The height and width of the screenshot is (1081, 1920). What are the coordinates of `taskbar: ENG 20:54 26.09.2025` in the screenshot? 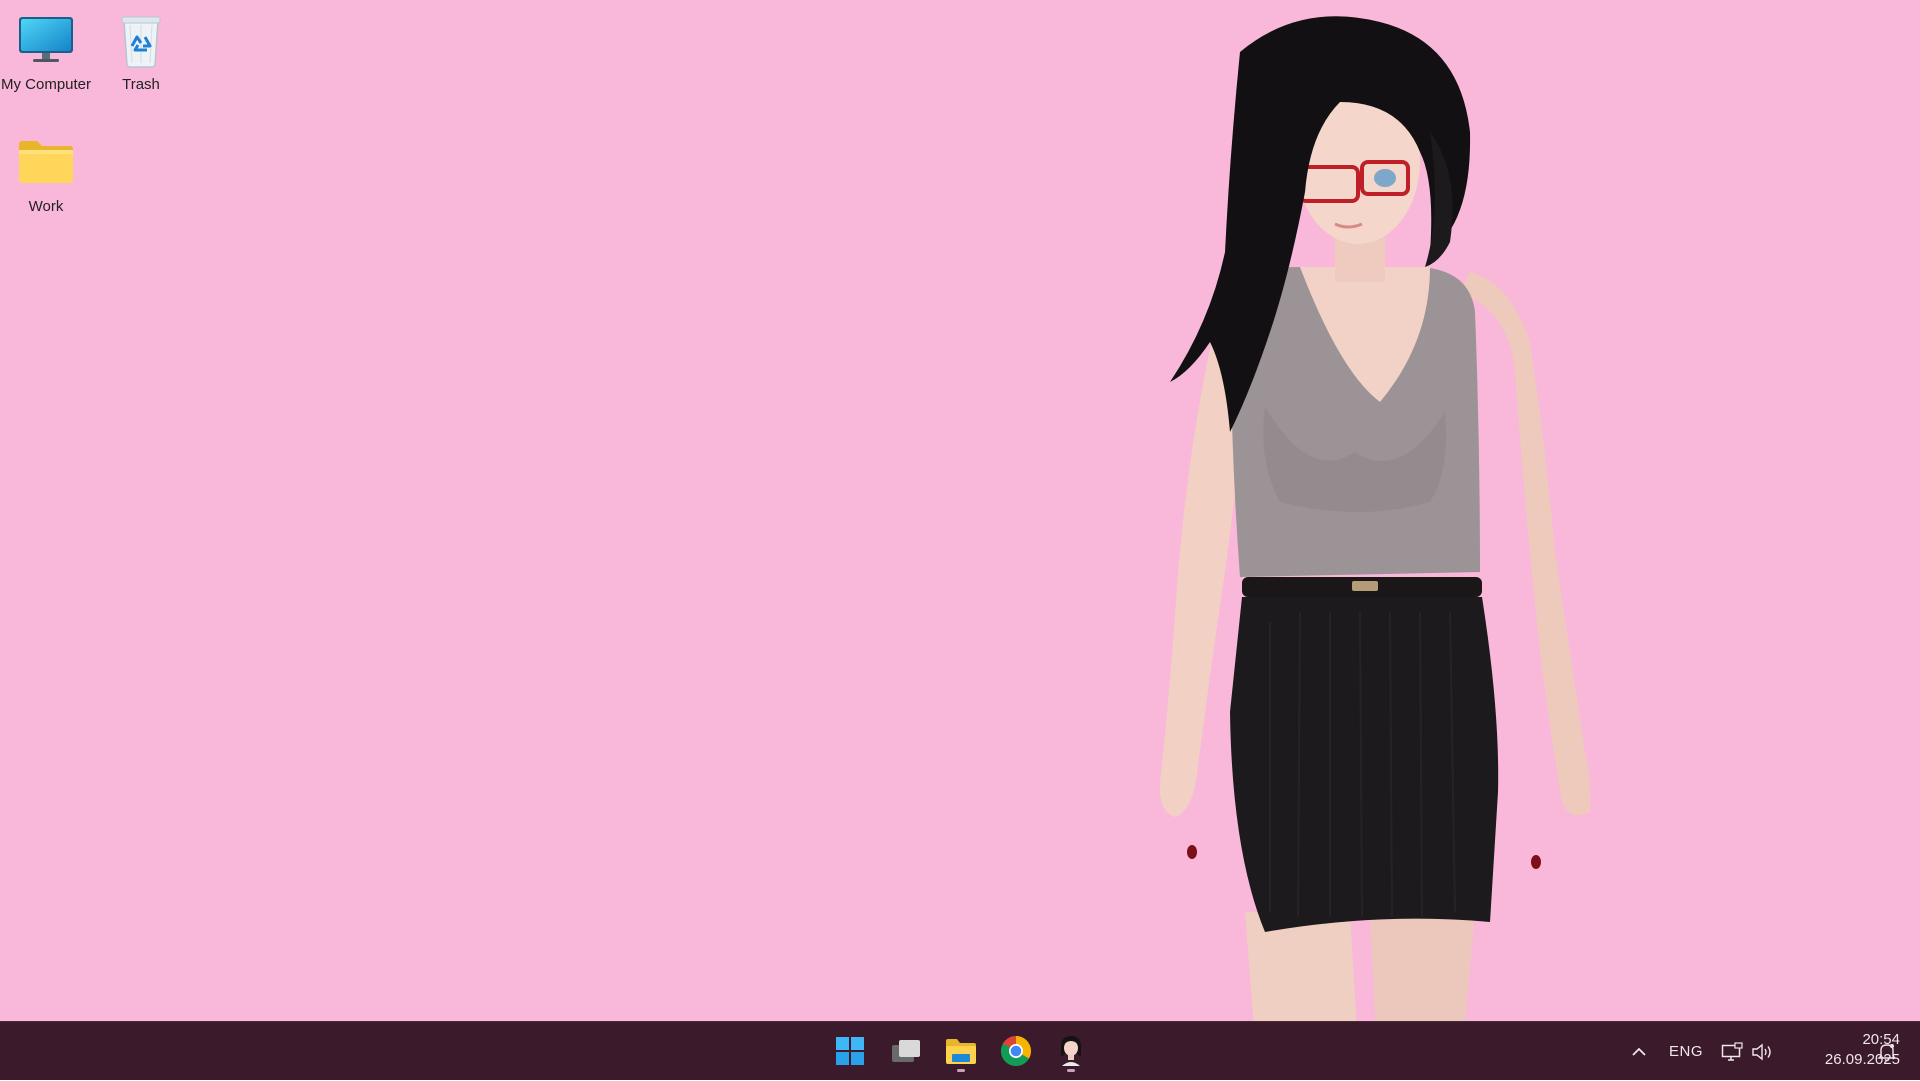 It's located at (960, 1050).